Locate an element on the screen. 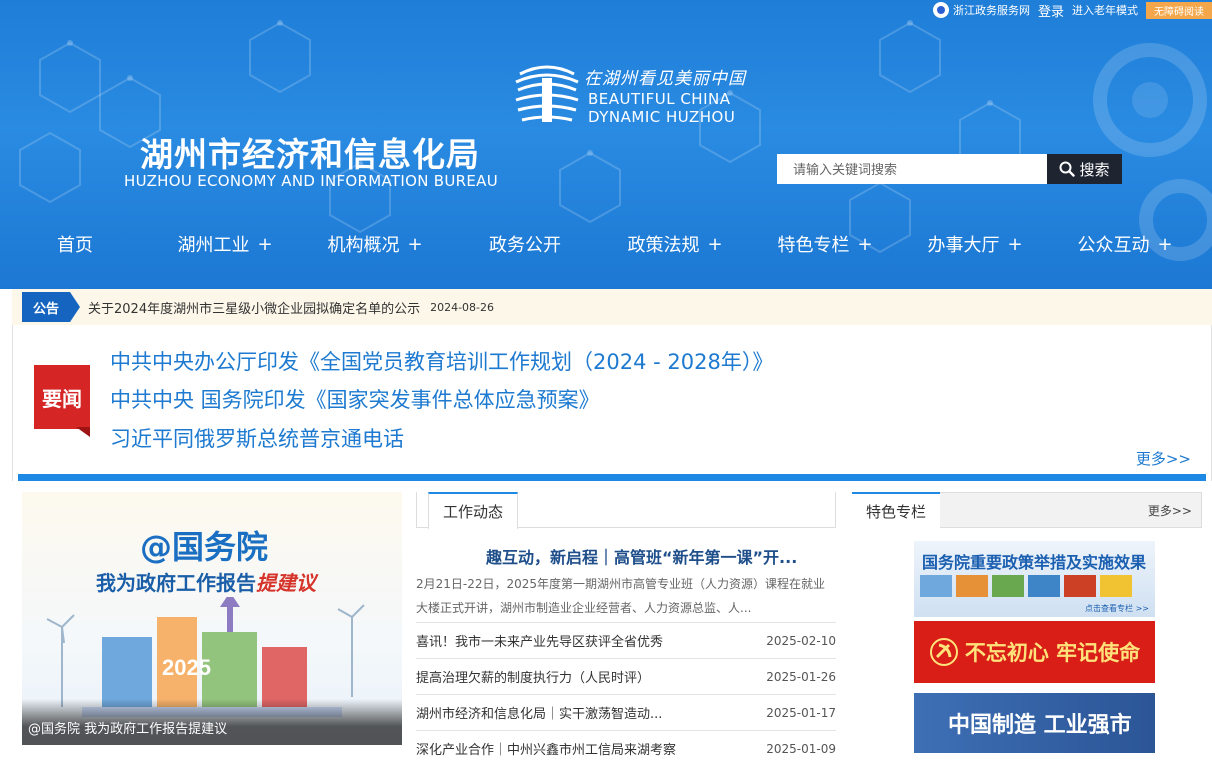  banner-subtitle-main: 我为政府工作报告 is located at coordinates (176, 583).